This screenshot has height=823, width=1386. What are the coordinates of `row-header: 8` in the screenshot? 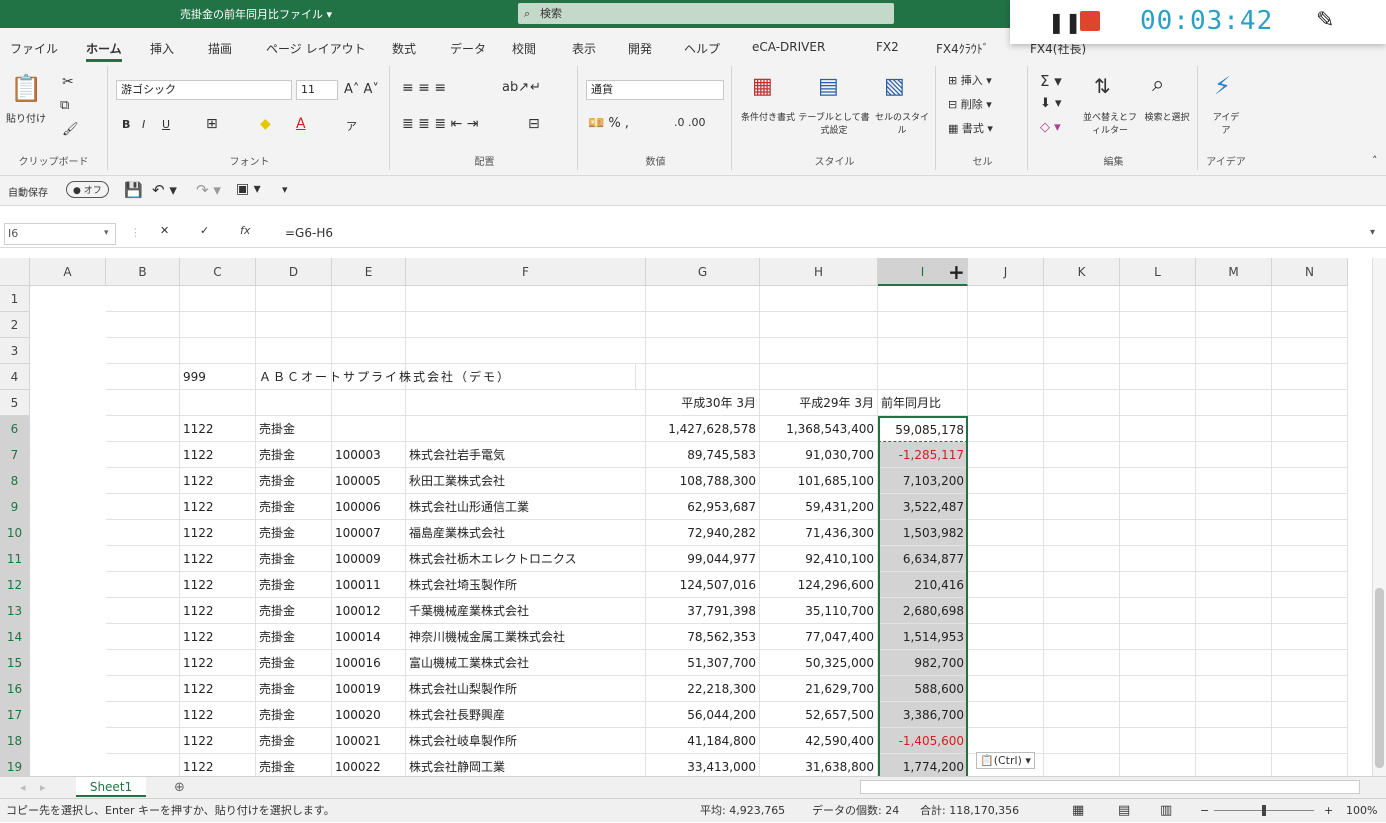 It's located at (15, 481).